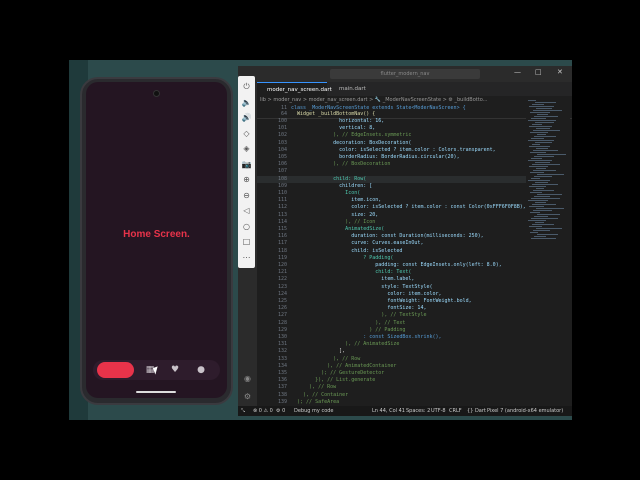  Describe the element at coordinates (388, 411) in the screenshot. I see `cursor-position: Ln 44, Col 41` at that location.